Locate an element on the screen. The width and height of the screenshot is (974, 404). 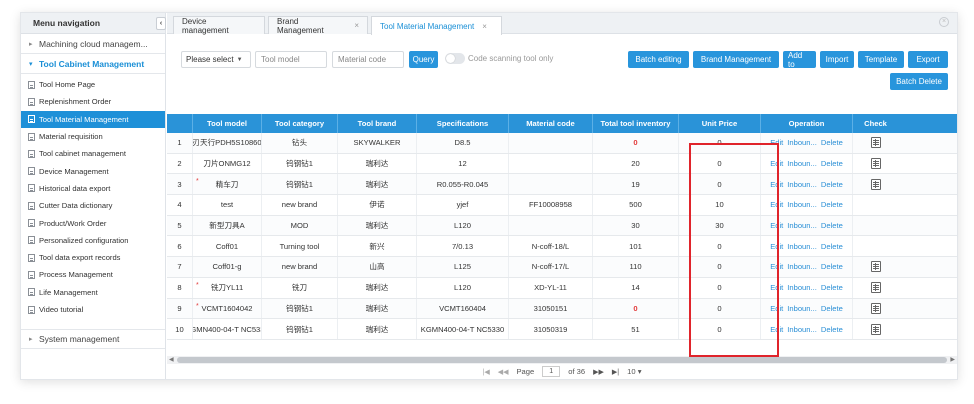
sidebar-item-product-work-order: Product/Work Order is located at coordinates (93, 222).